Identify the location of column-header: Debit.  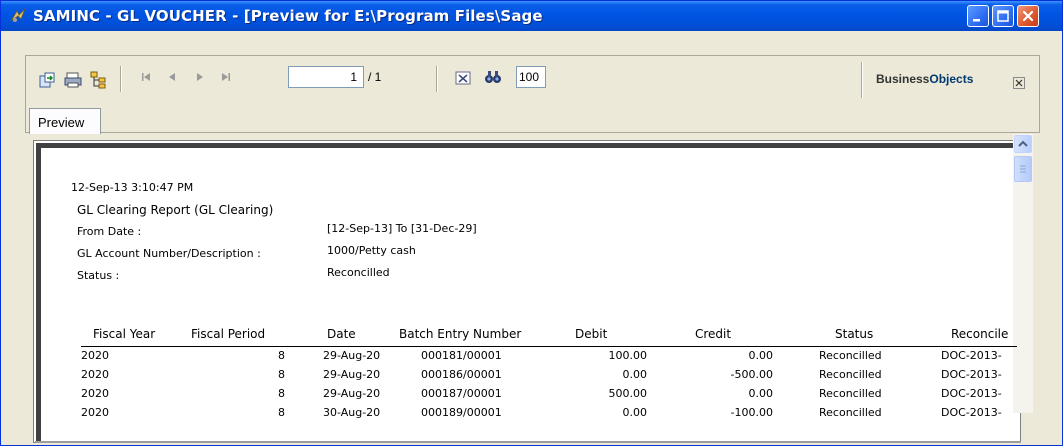
(591, 334).